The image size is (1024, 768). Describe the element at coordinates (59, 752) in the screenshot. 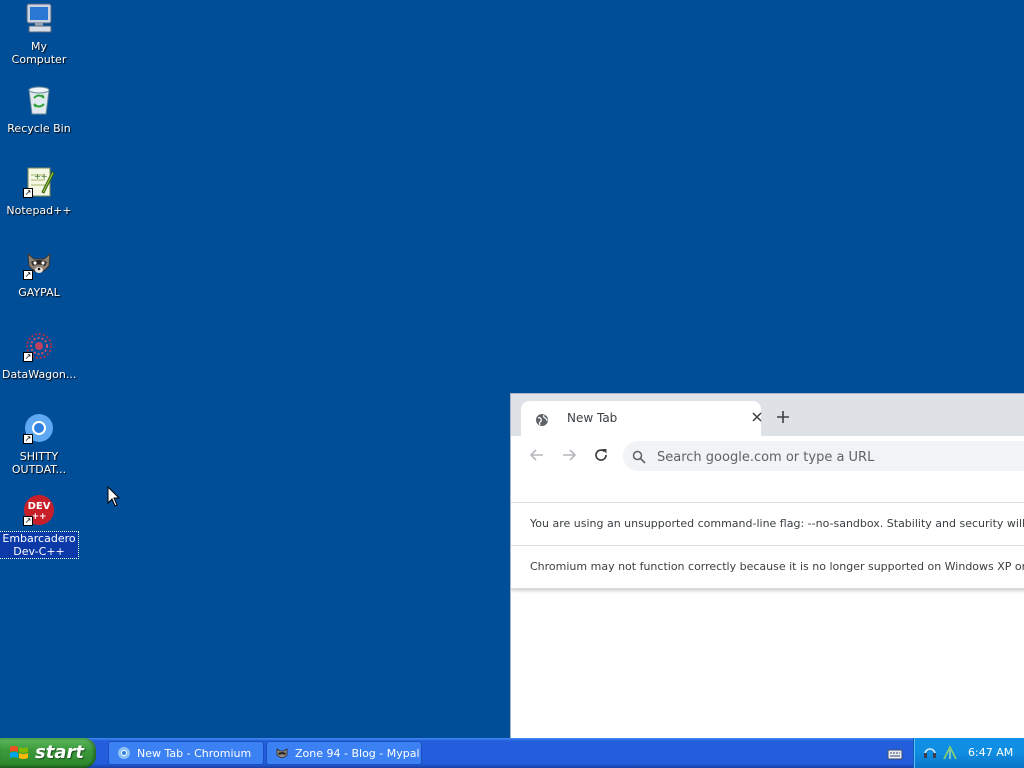

I see `start-label: start` at that location.